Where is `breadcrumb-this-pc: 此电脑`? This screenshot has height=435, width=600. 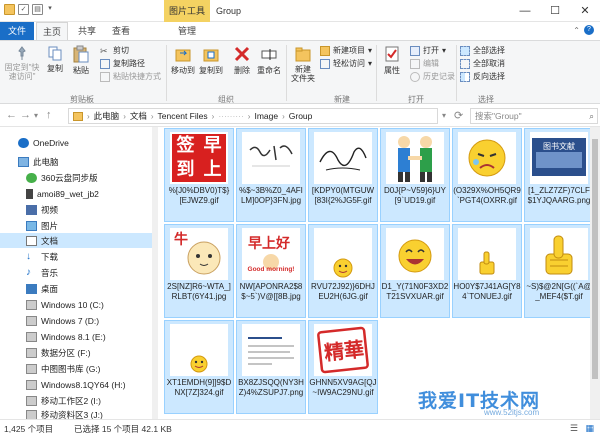
breadcrumb-this-pc: 此电脑 is located at coordinates (107, 116).